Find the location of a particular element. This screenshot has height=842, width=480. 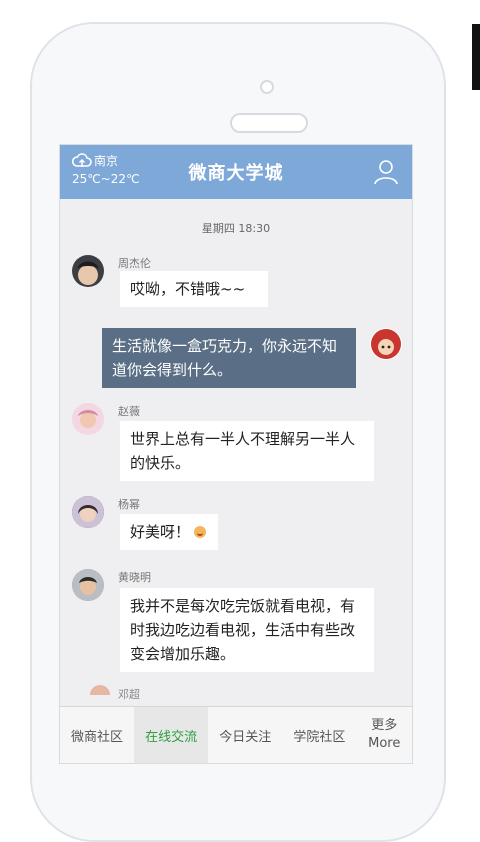

camera-dot is located at coordinates (267, 87).